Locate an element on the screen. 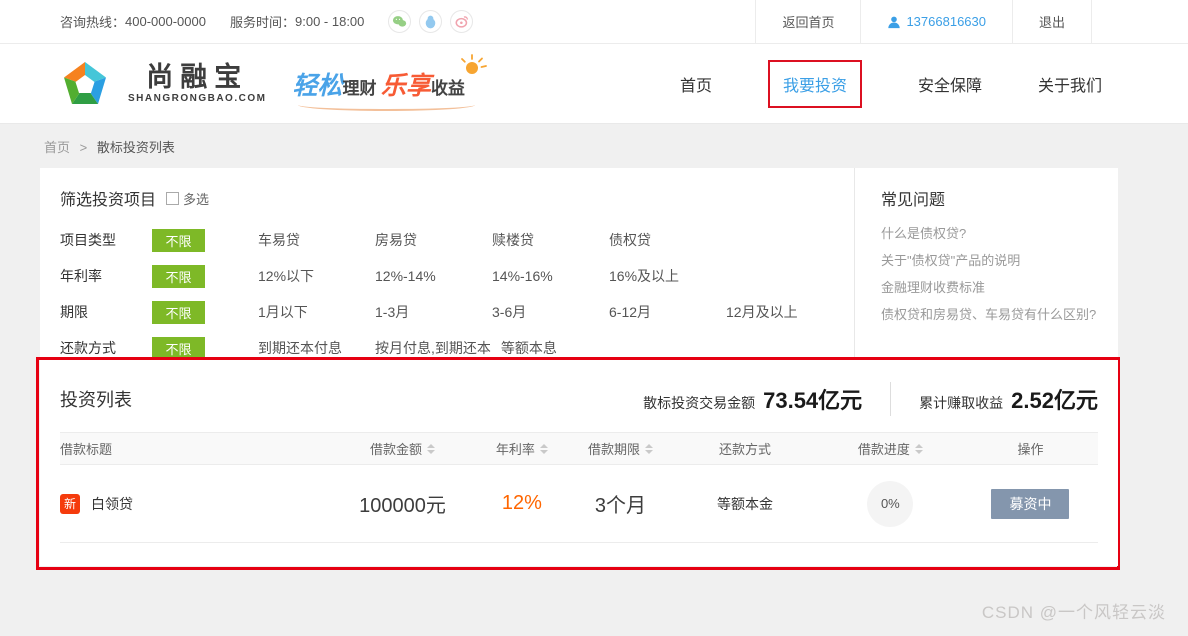  filter-option: 债权贷 is located at coordinates (667, 240).